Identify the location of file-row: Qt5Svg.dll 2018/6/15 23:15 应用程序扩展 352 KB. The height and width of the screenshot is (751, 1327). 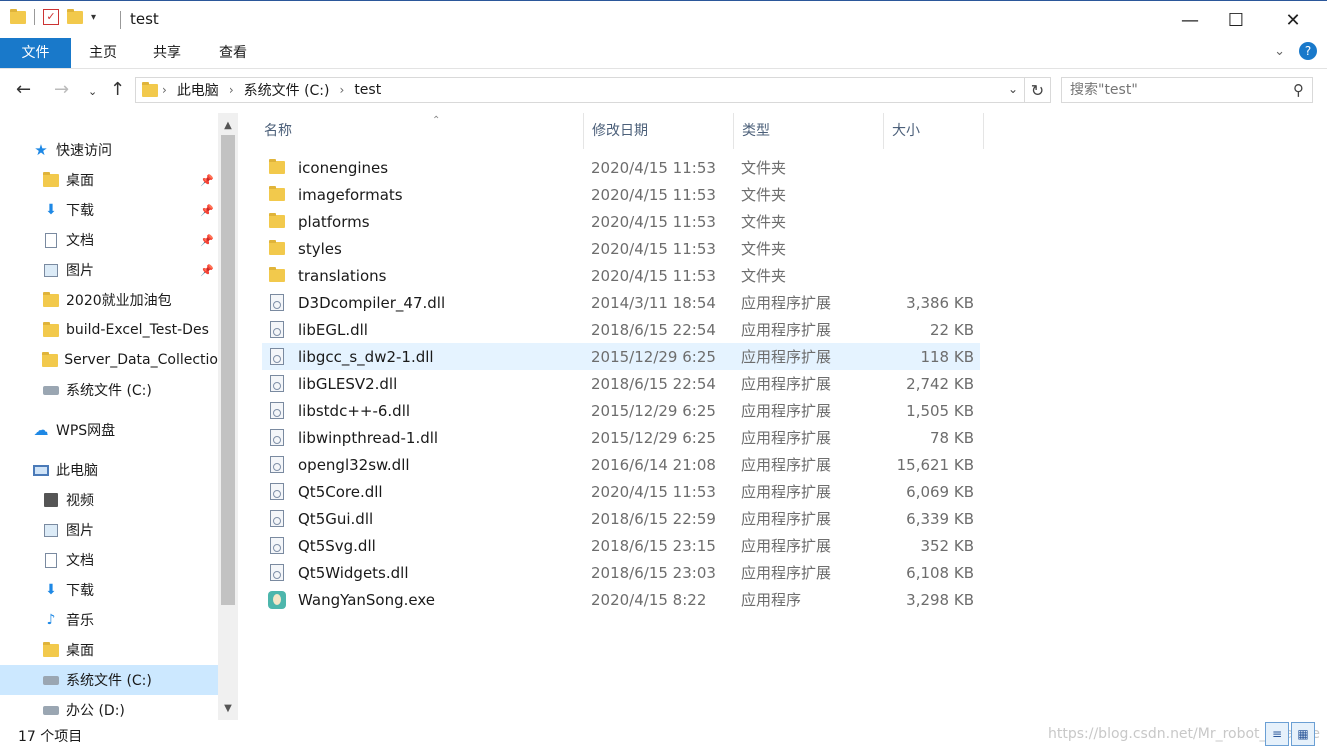
(621, 545).